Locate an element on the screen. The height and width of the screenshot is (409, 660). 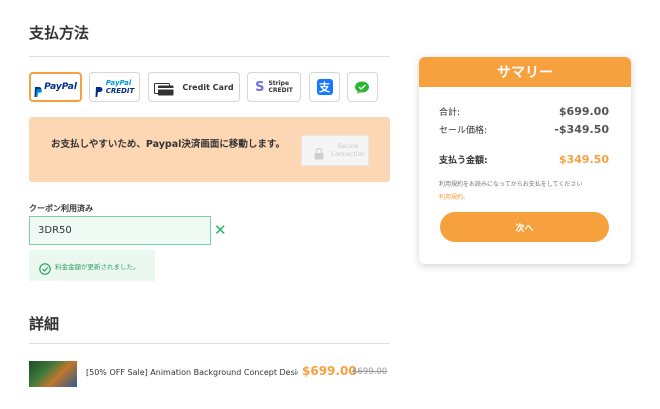
close-icon: ✕ is located at coordinates (221, 230).